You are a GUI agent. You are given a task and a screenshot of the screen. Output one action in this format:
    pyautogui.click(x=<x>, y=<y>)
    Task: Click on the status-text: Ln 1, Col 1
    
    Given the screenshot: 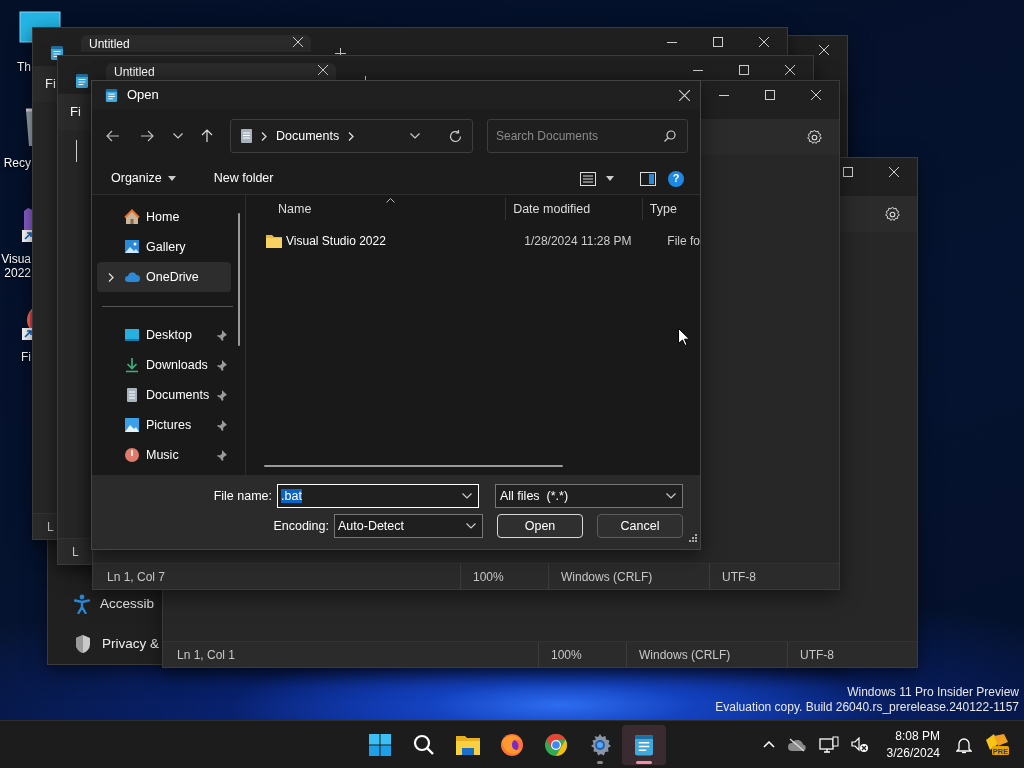 What is the action you would take?
    pyautogui.click(x=206, y=654)
    